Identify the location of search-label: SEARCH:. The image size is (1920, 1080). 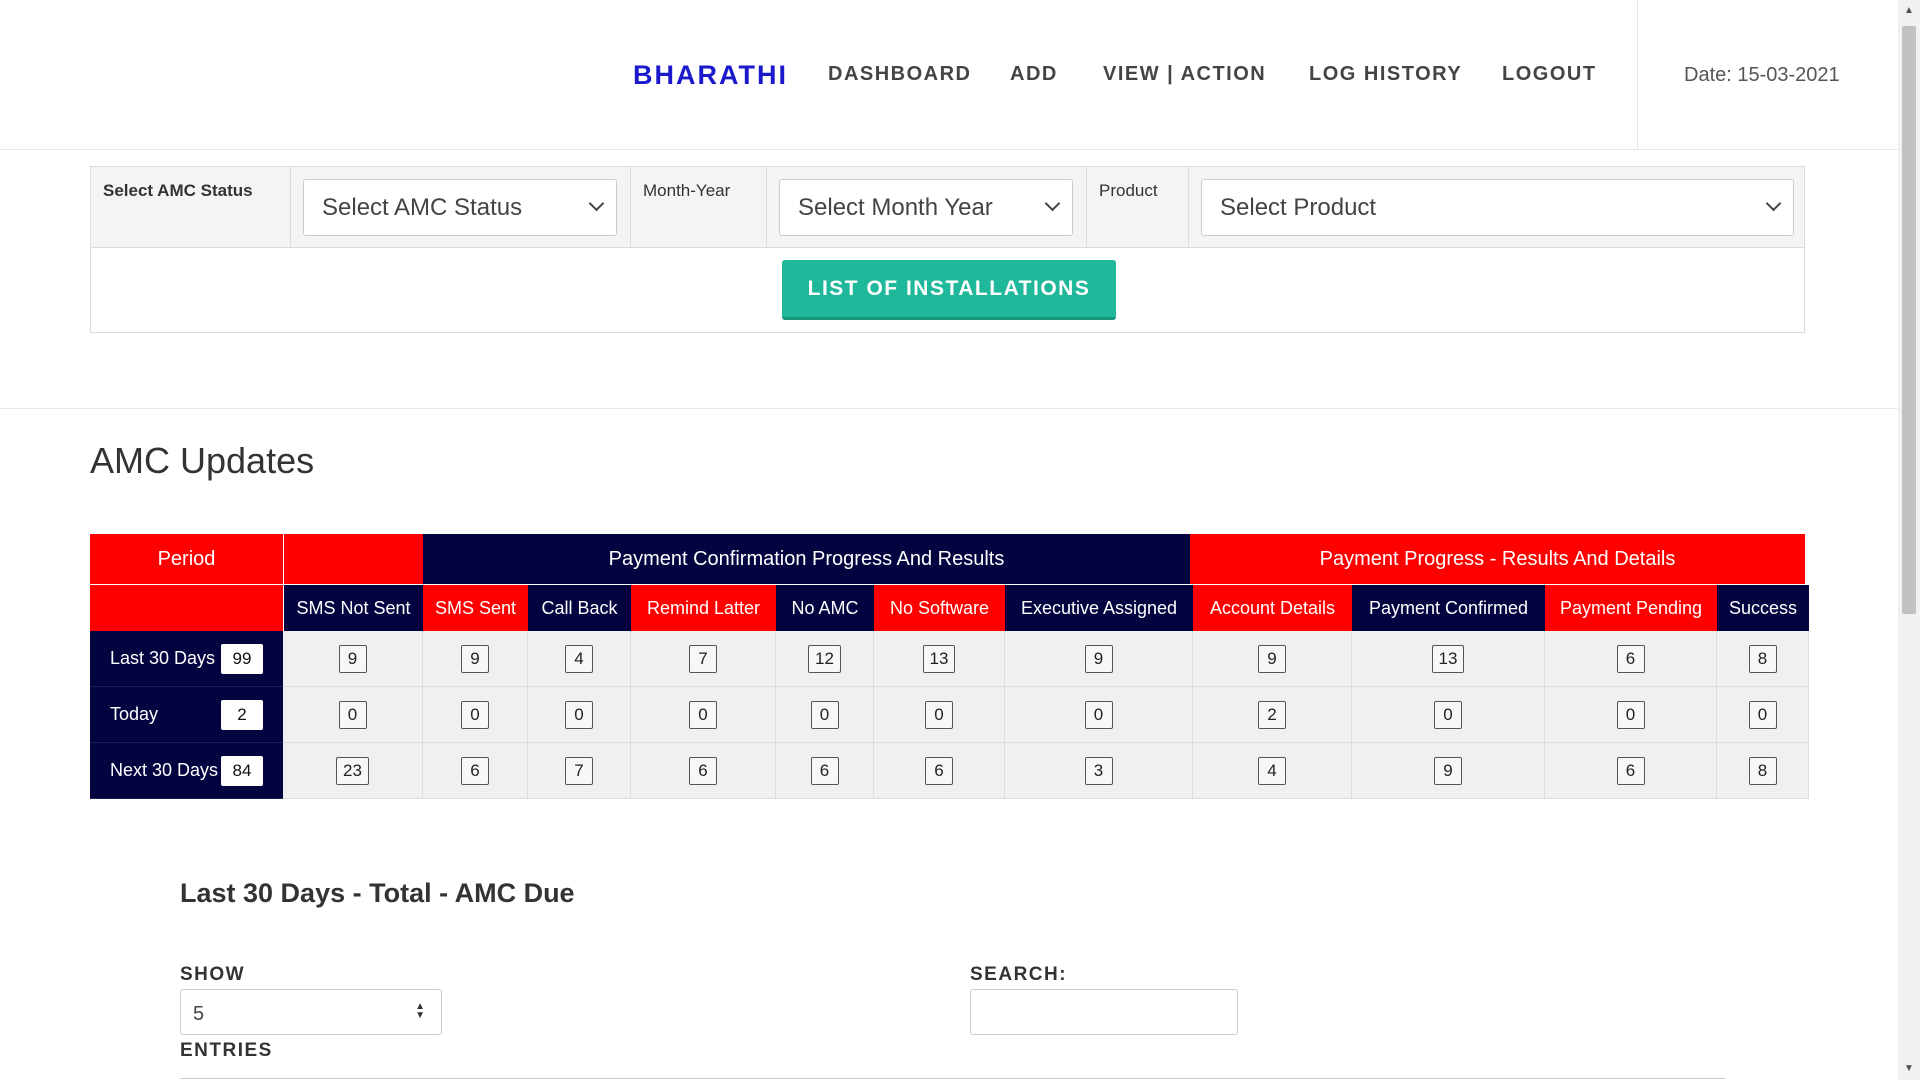
(1019, 974).